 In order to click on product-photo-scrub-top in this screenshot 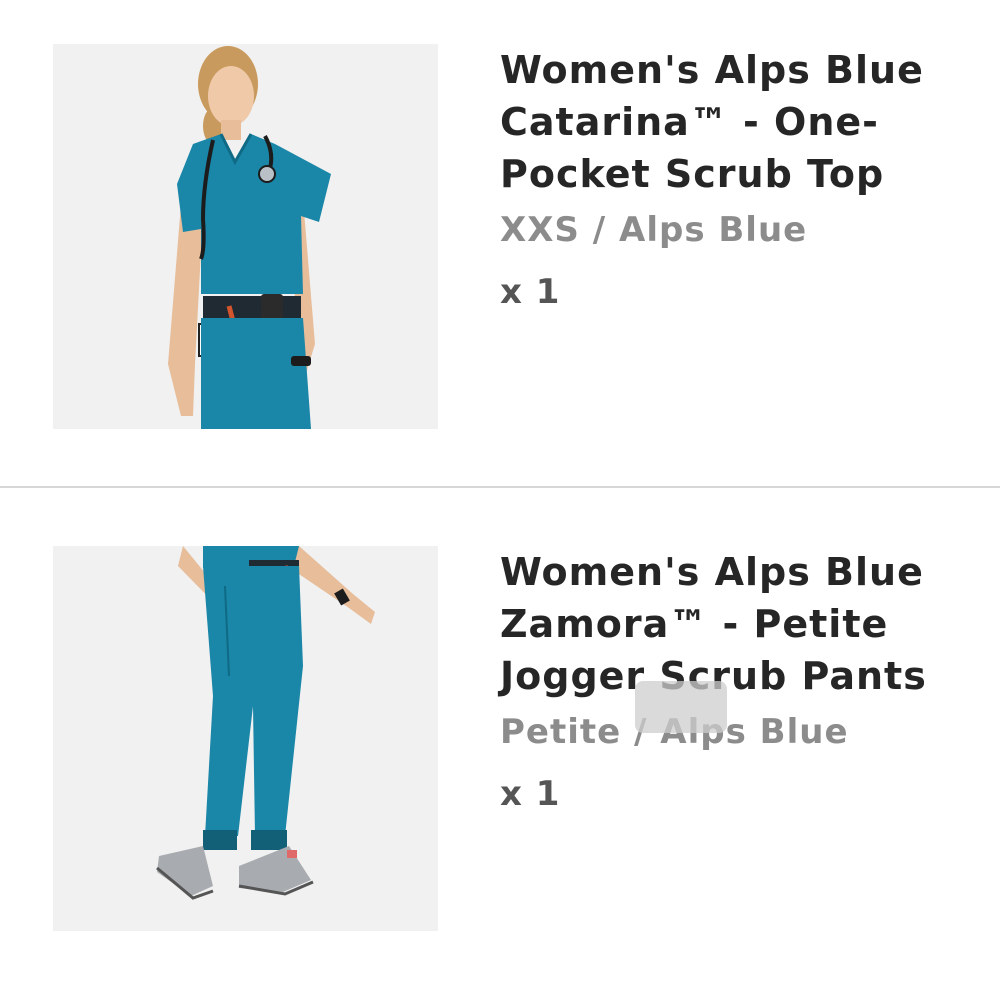, I will do `click(245, 236)`.